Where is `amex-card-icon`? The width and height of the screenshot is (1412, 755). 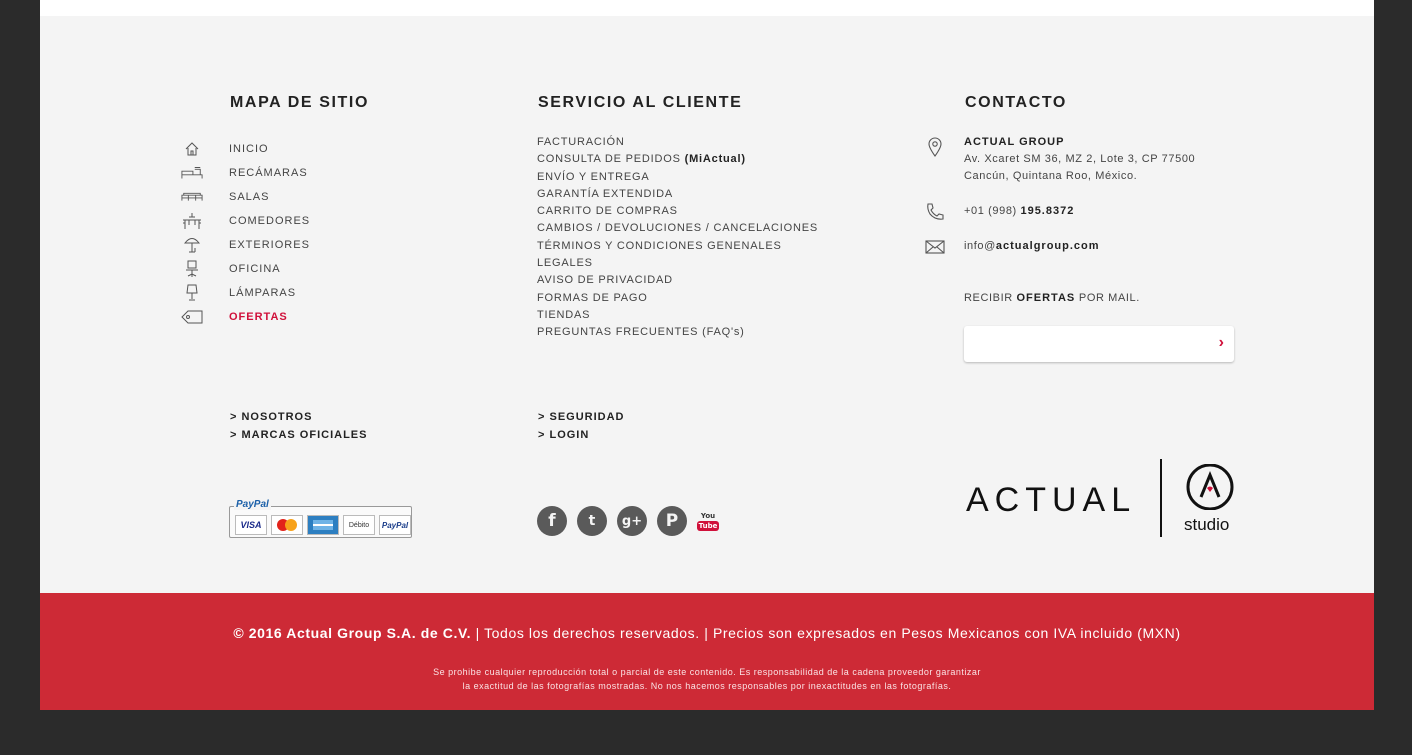 amex-card-icon is located at coordinates (323, 525).